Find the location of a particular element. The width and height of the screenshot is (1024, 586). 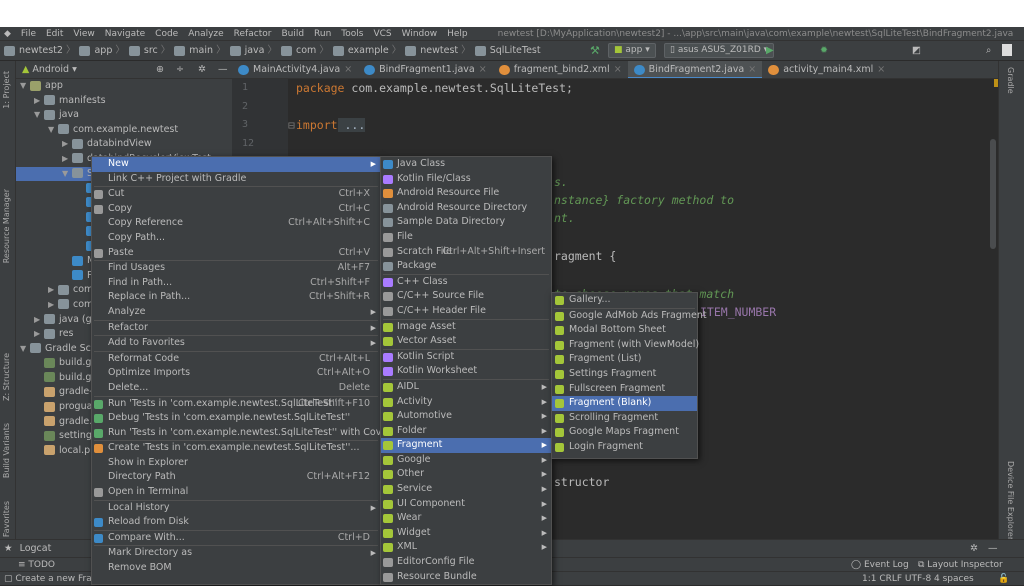

menu-edit: Edit is located at coordinates (54, 34).